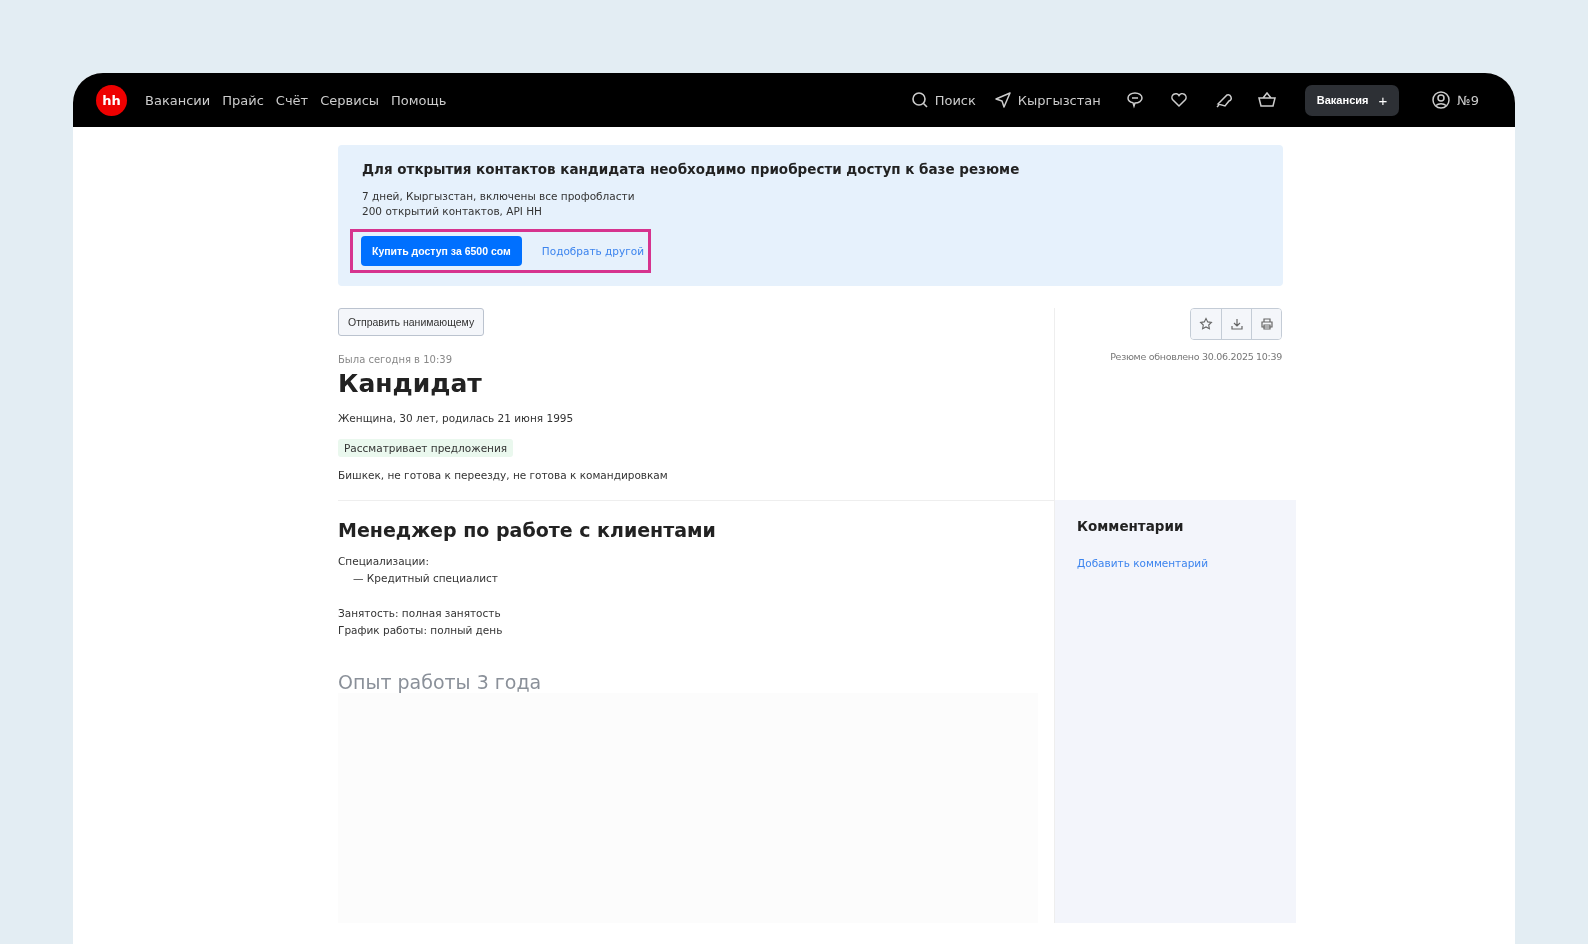 The image size is (1588, 944). I want to click on nav-link: Помощь, so click(419, 100).